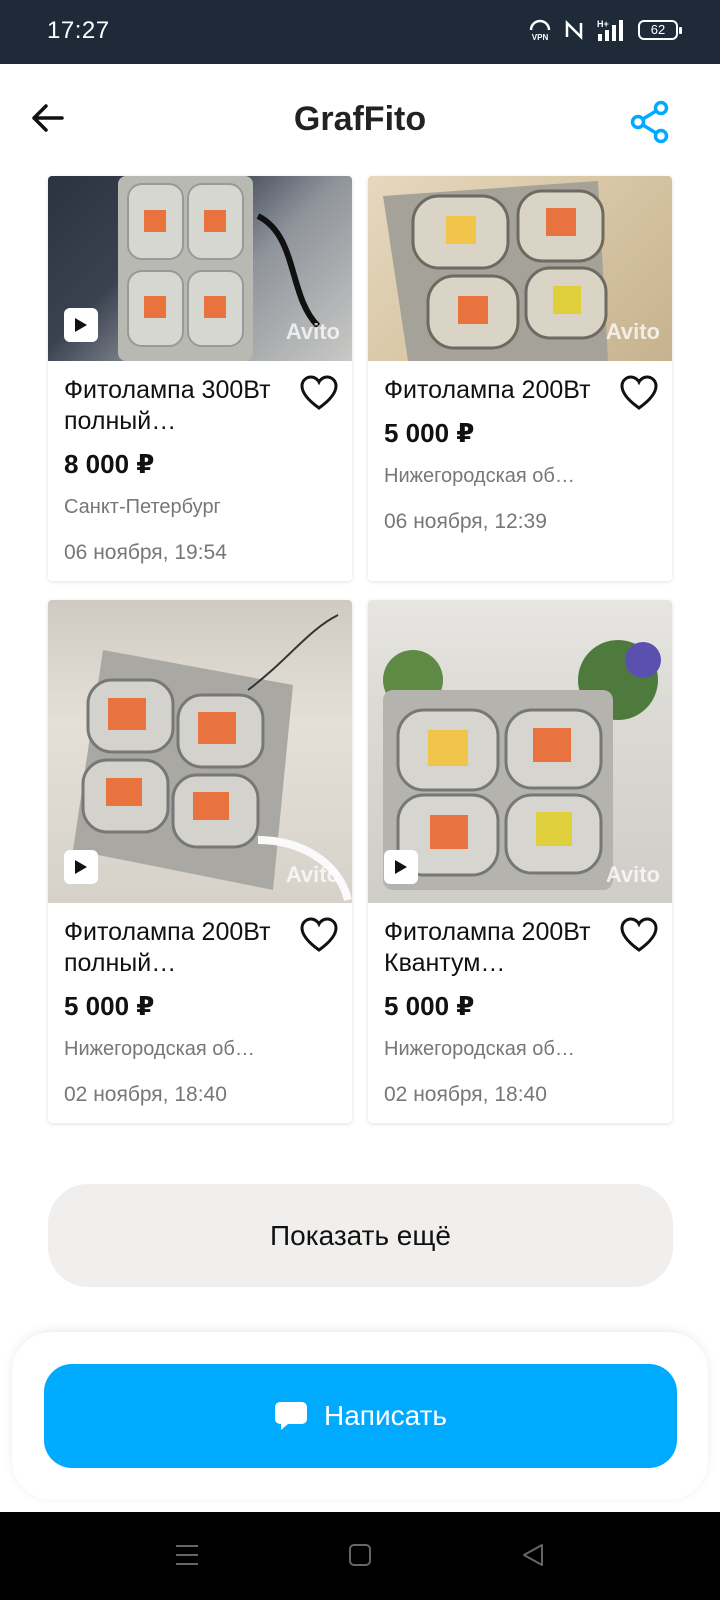 This screenshot has height=1600, width=720. What do you see at coordinates (540, 37) in the screenshot?
I see `svg-text: VPN` at bounding box center [540, 37].